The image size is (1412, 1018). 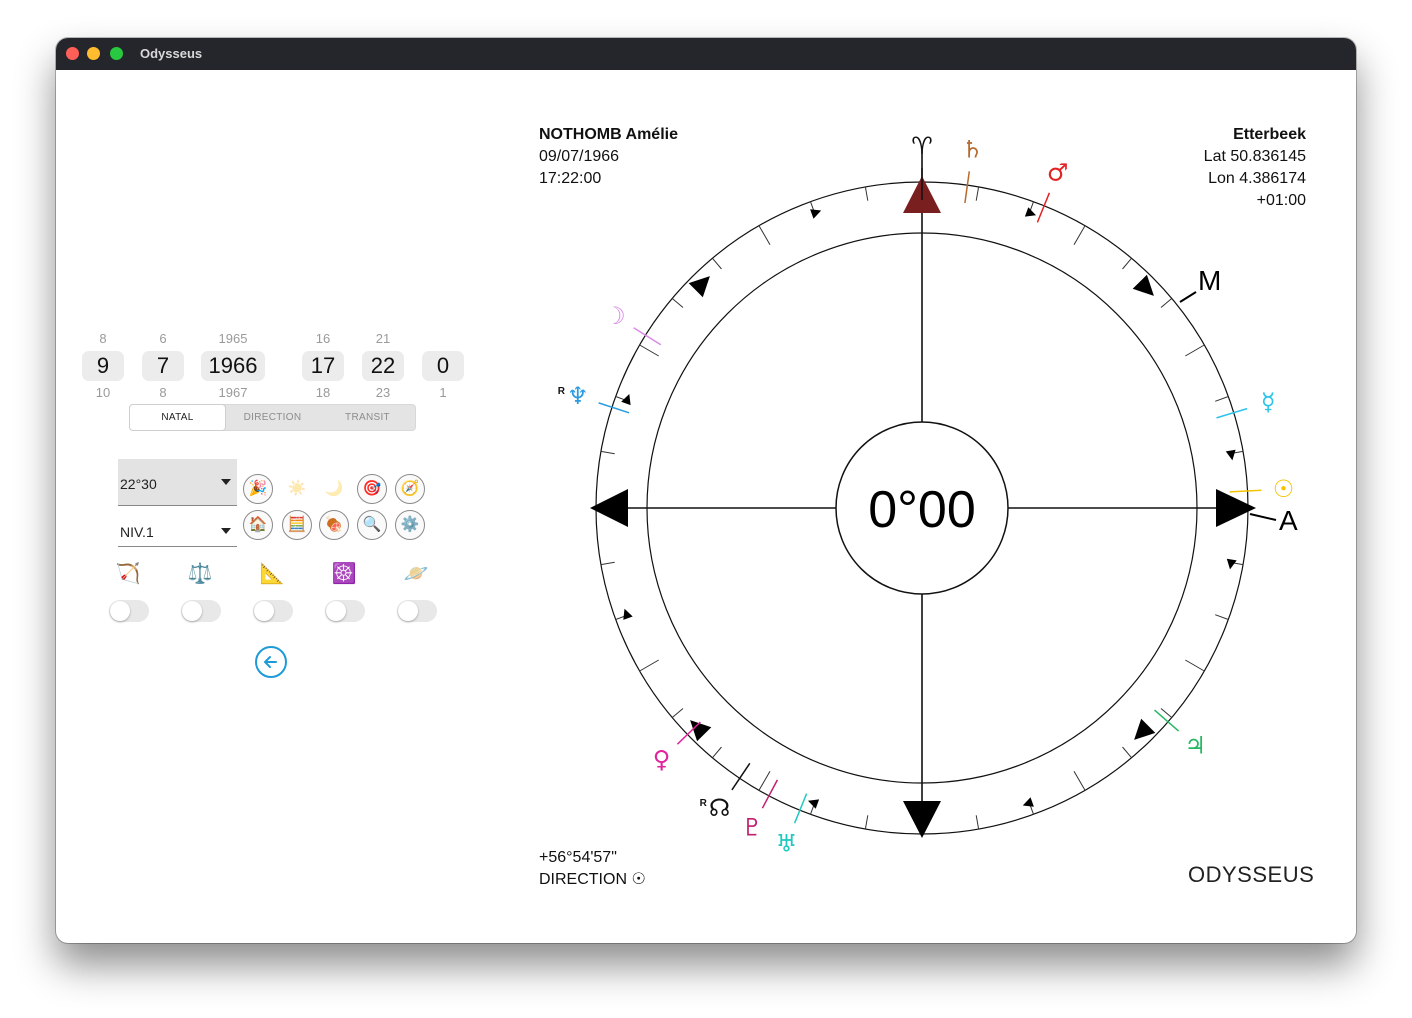 What do you see at coordinates (973, 150) in the screenshot?
I see `saturn-glyph: ♄` at bounding box center [973, 150].